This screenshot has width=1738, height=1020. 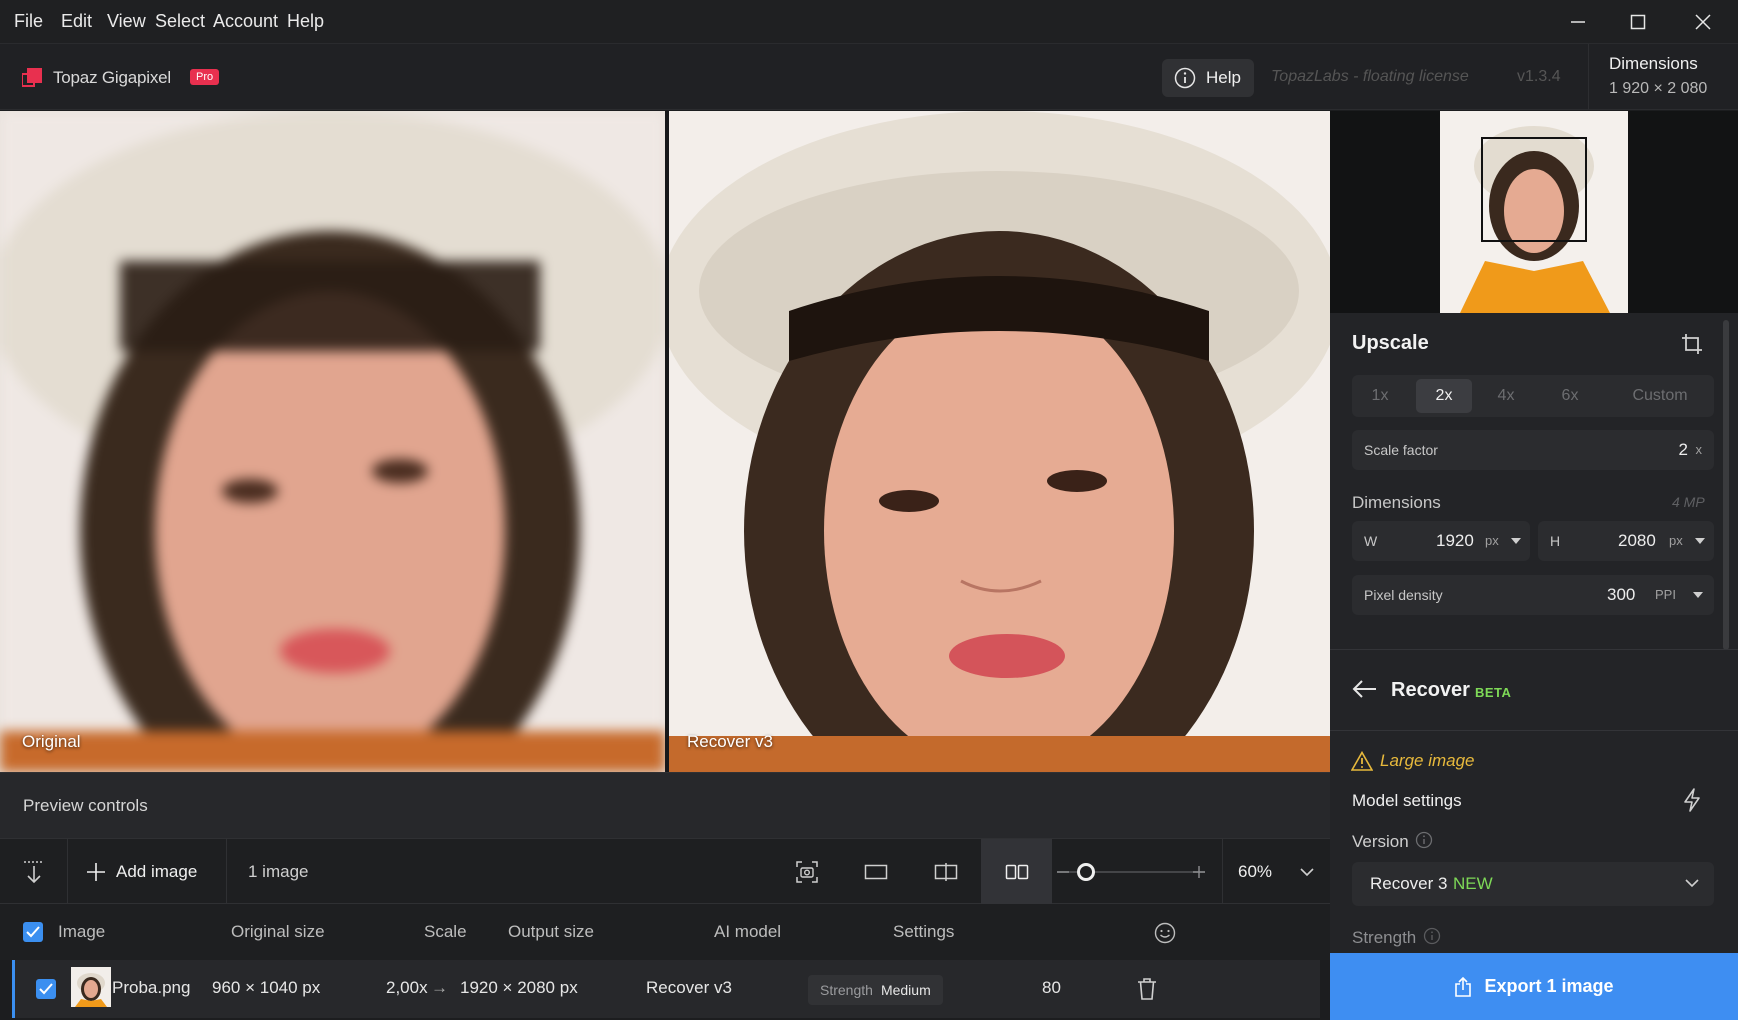 What do you see at coordinates (1444, 396) in the screenshot?
I see `scale-2x: 2x` at bounding box center [1444, 396].